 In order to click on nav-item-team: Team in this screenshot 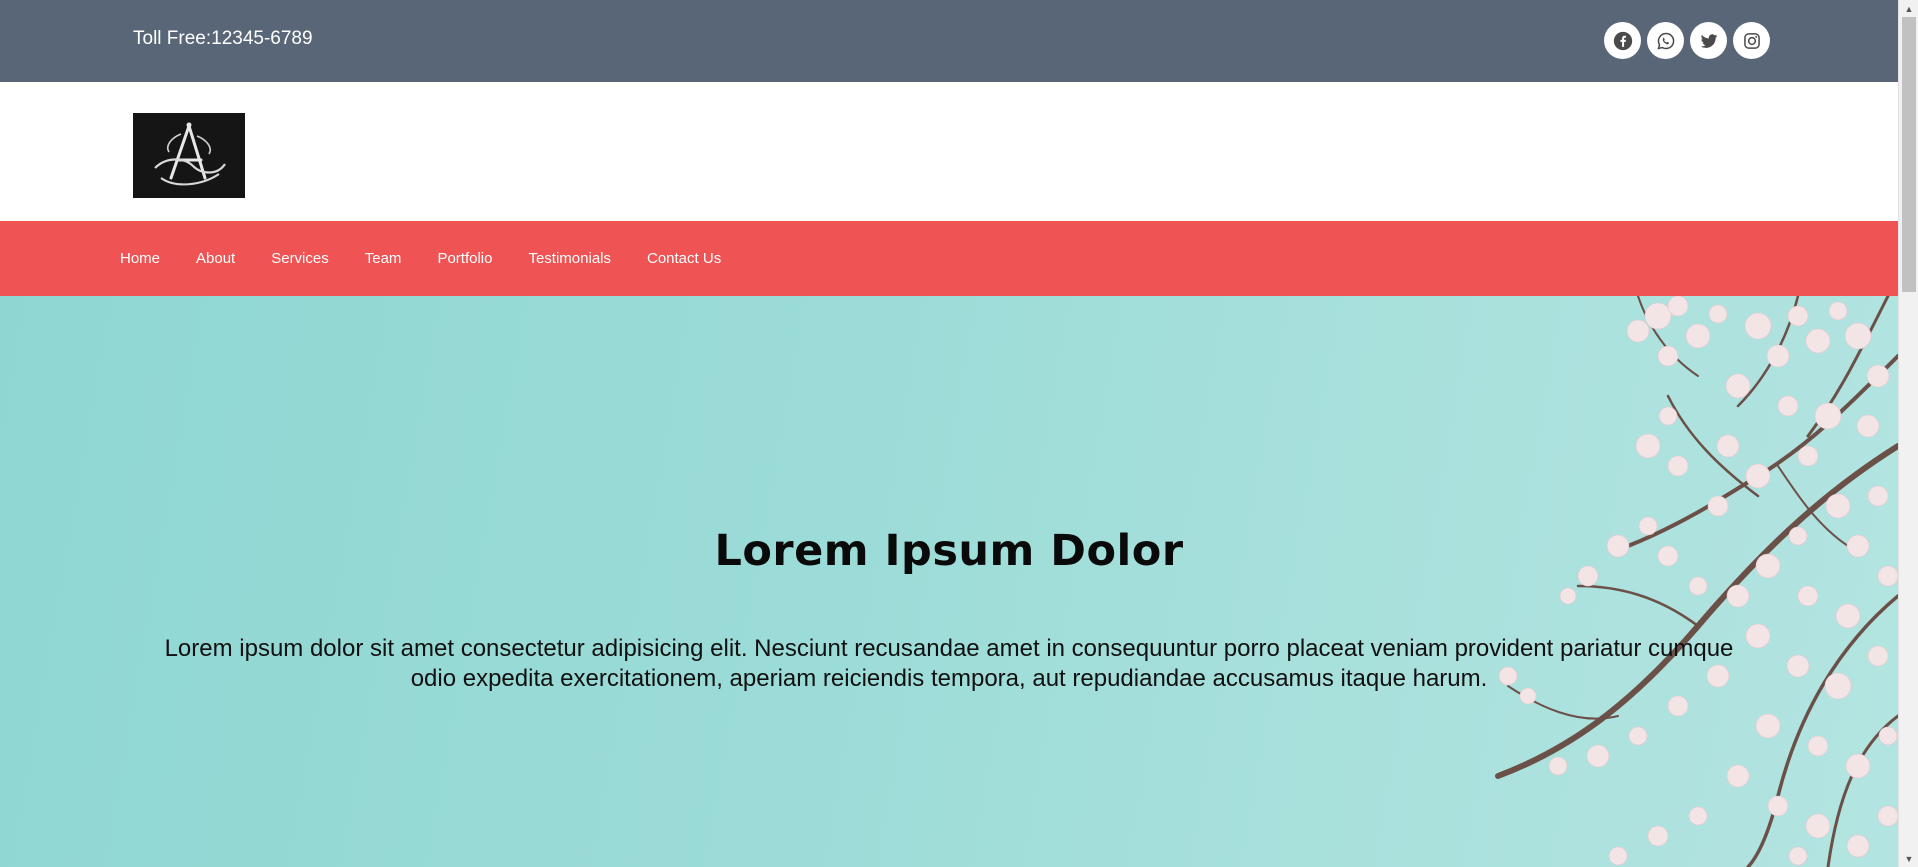, I will do `click(383, 258)`.